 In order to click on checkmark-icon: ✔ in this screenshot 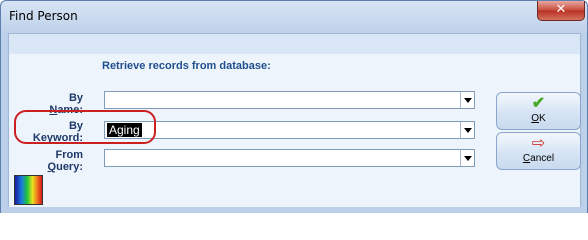, I will do `click(538, 103)`.